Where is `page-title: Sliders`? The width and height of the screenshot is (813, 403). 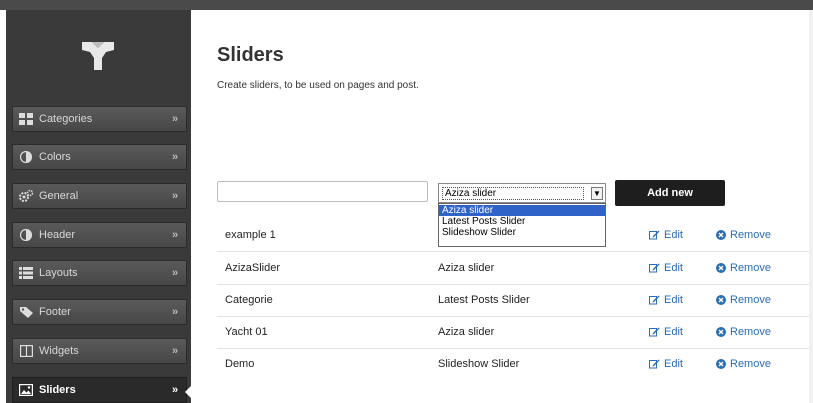 page-title: Sliders is located at coordinates (250, 55).